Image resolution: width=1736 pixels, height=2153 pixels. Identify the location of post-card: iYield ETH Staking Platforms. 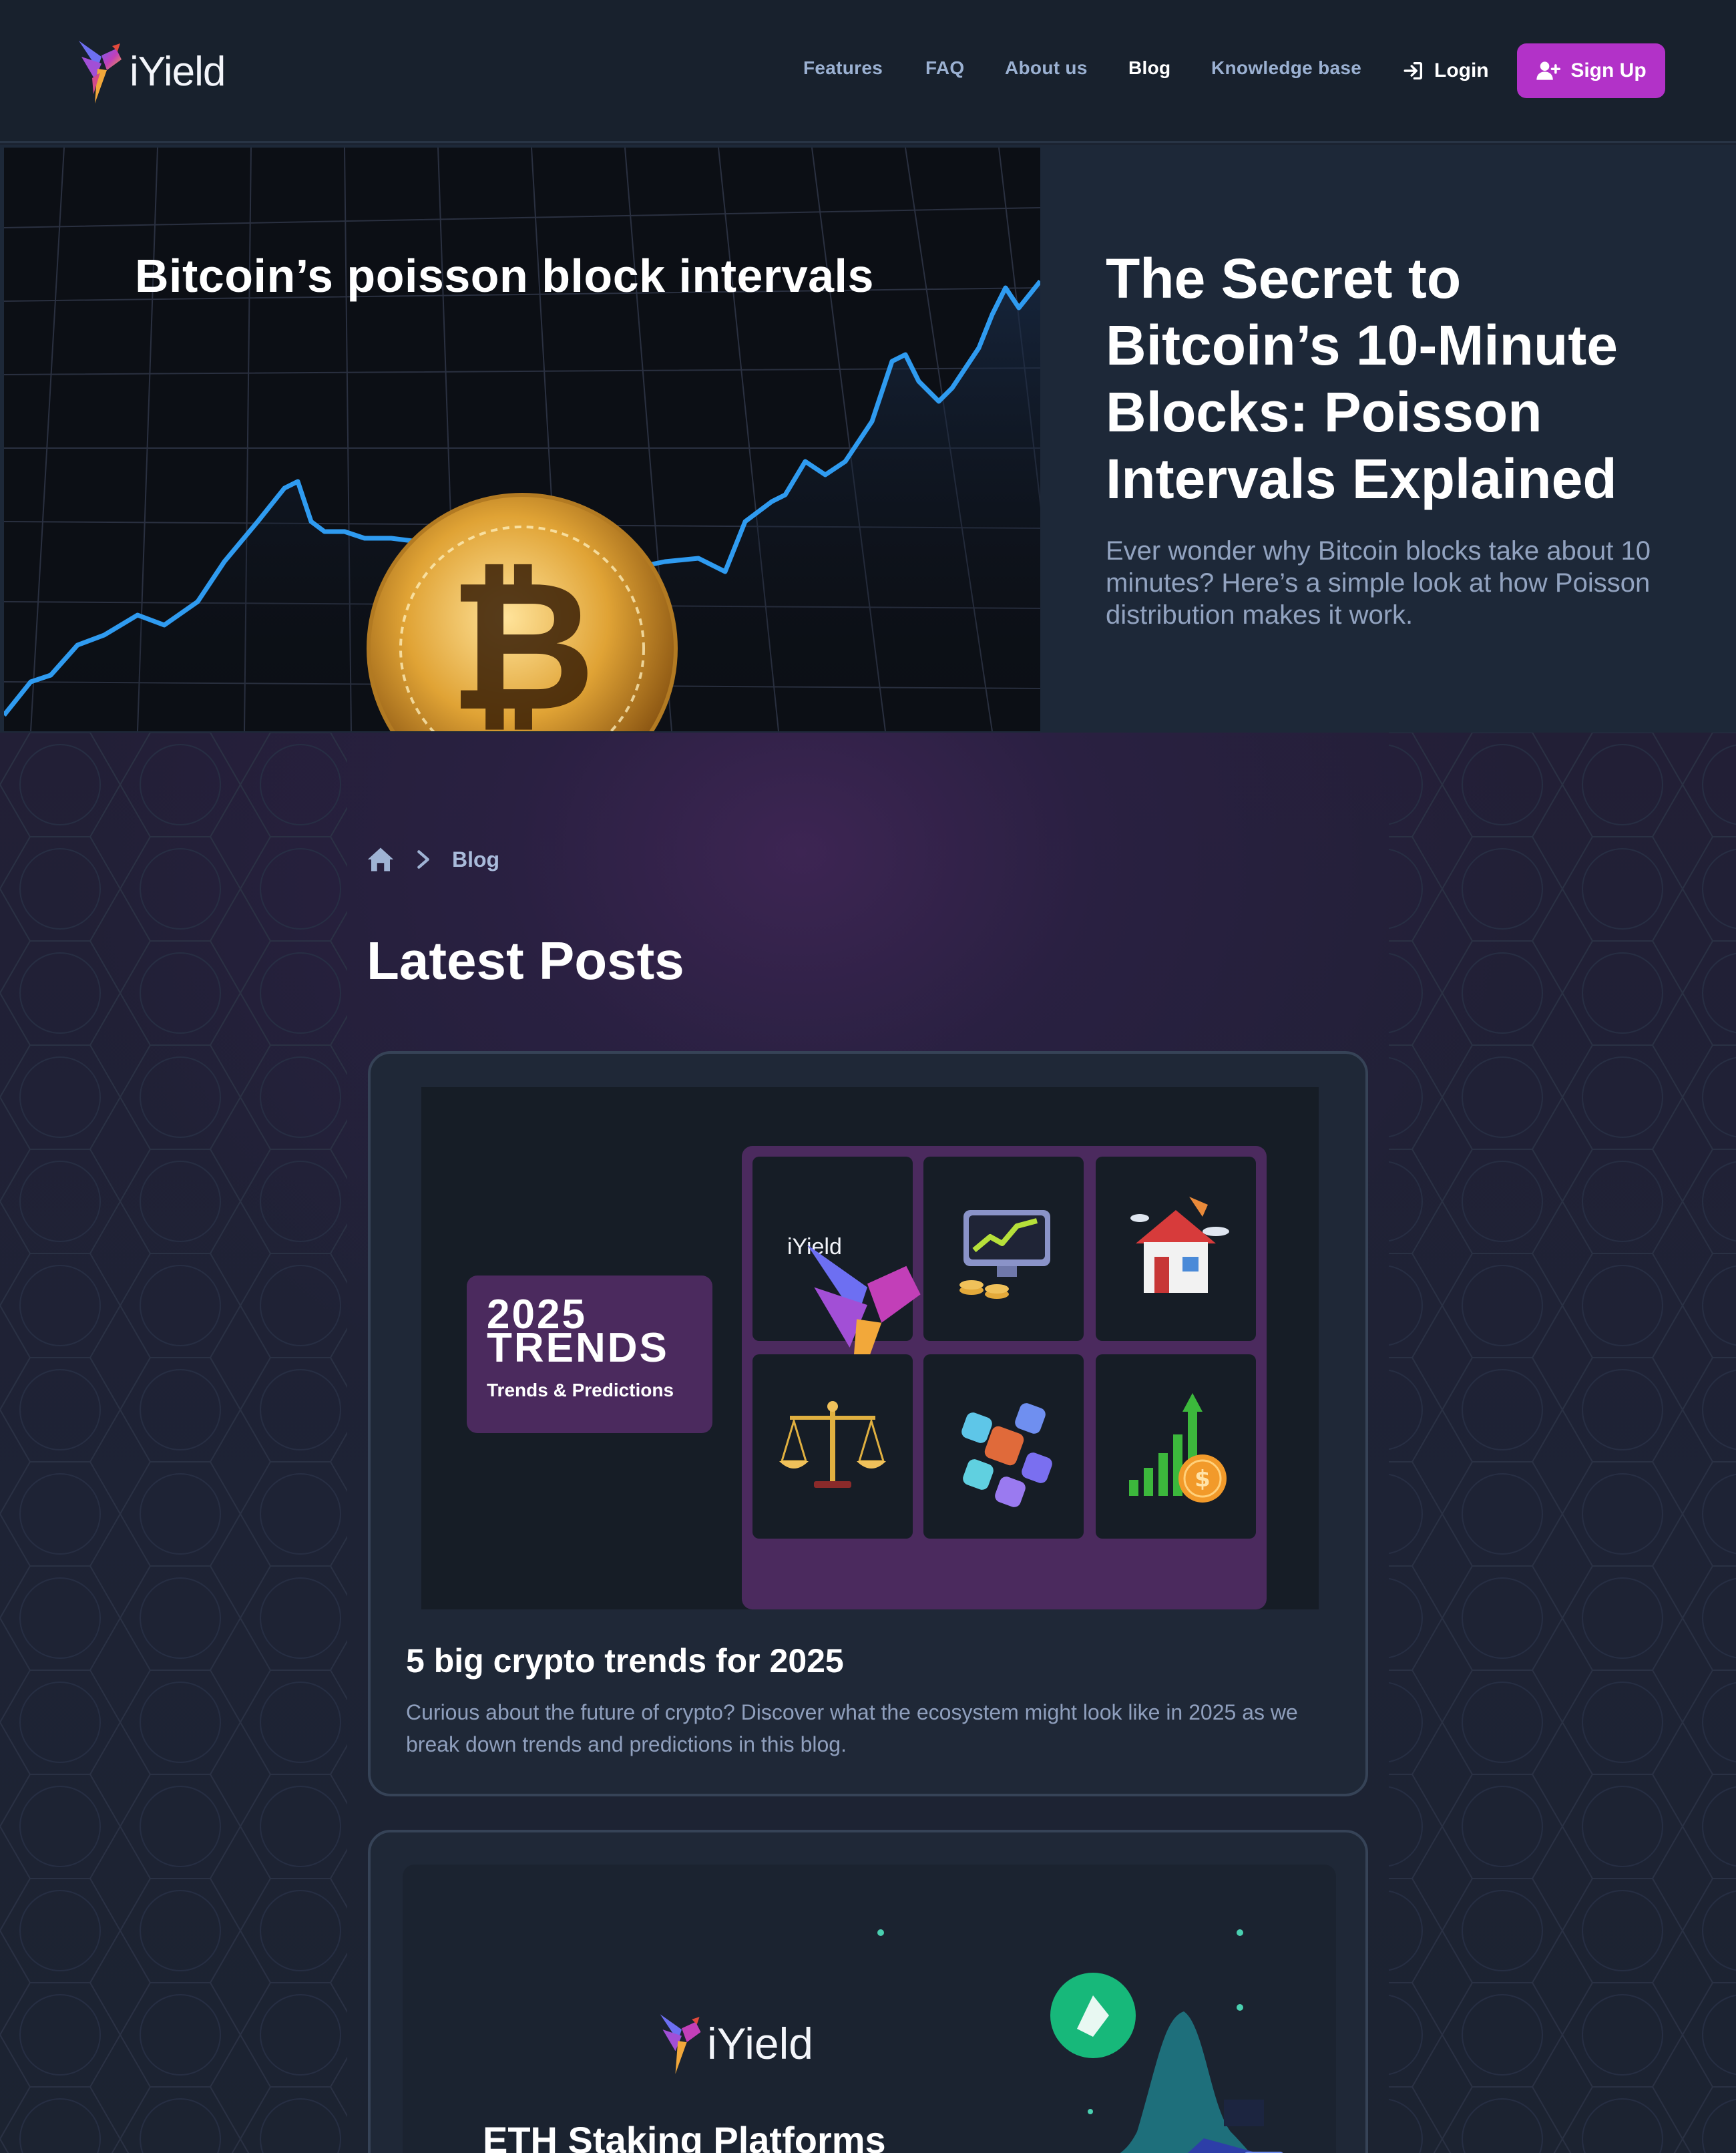
(868, 1991).